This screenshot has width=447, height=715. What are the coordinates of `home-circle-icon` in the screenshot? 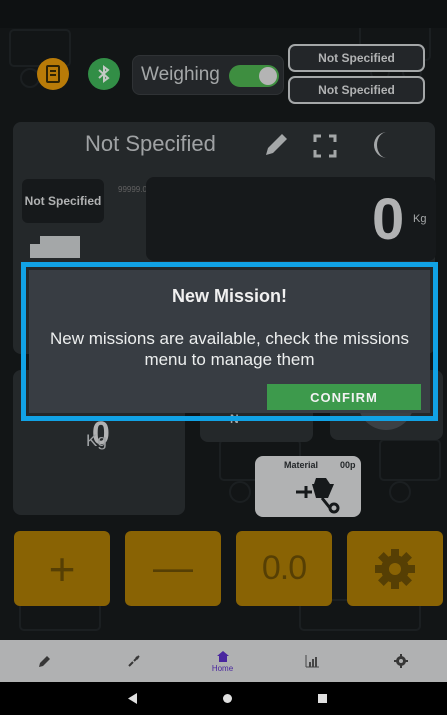 It's located at (227, 698).